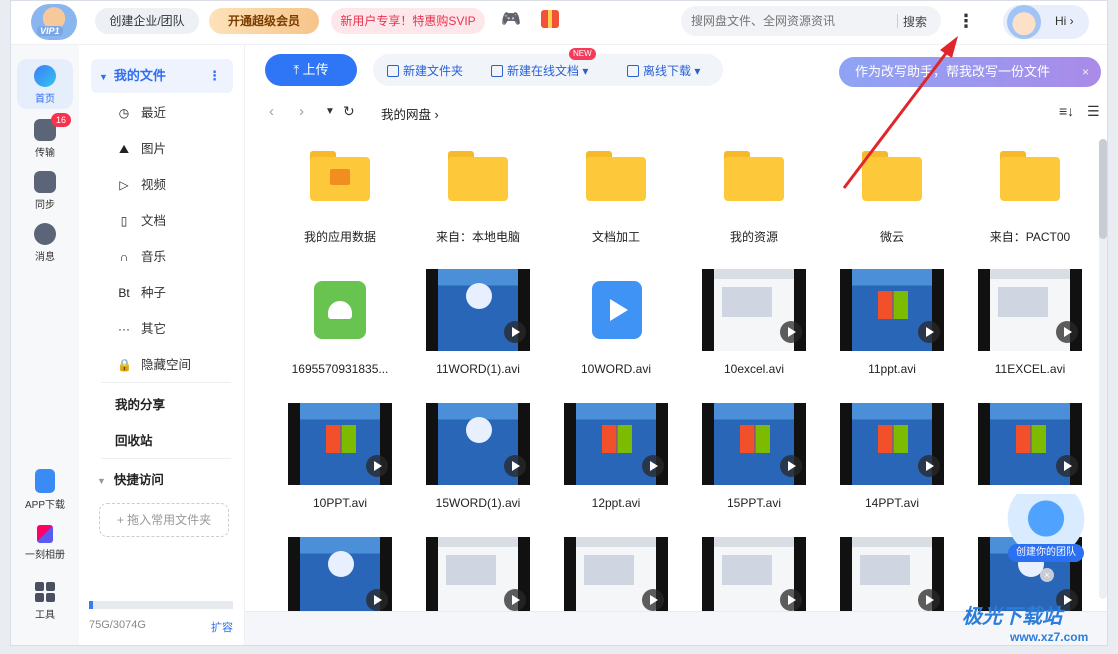  What do you see at coordinates (154, 113) in the screenshot?
I see `sidebar-item-label: 最近` at bounding box center [154, 113].